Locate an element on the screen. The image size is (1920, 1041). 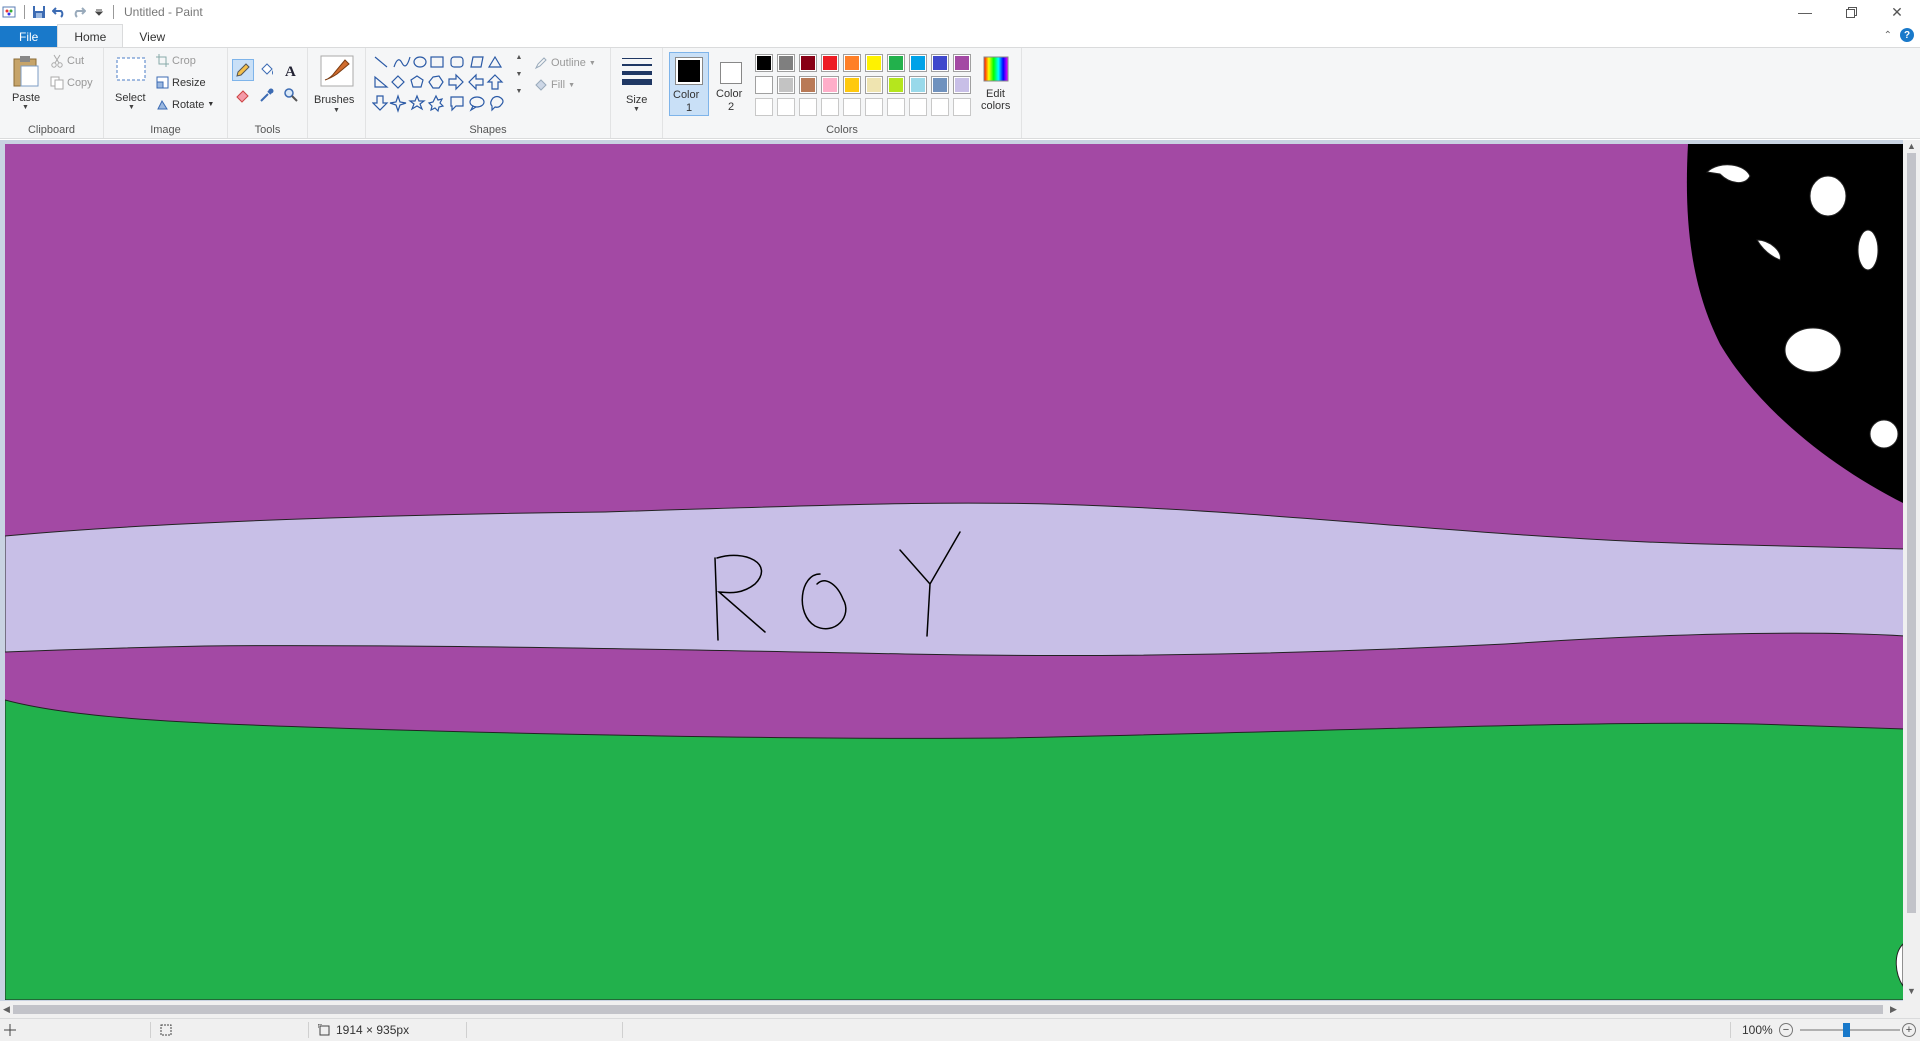
resize-label: Resize is located at coordinates (189, 82).